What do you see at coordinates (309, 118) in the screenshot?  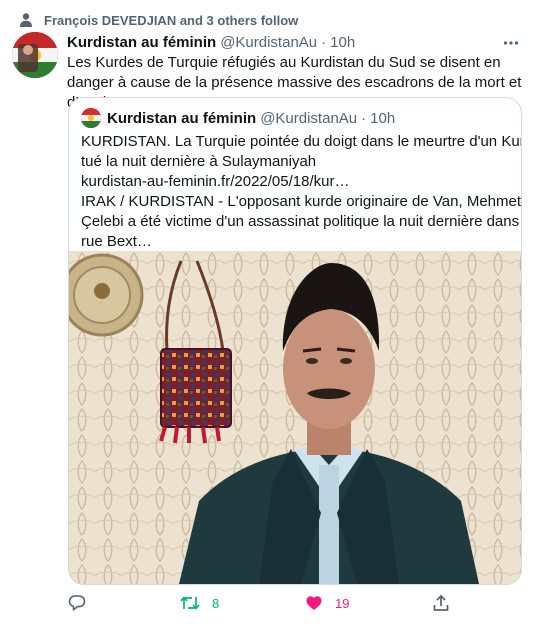 I see `quoted-author-handle: @KurdistanAu` at bounding box center [309, 118].